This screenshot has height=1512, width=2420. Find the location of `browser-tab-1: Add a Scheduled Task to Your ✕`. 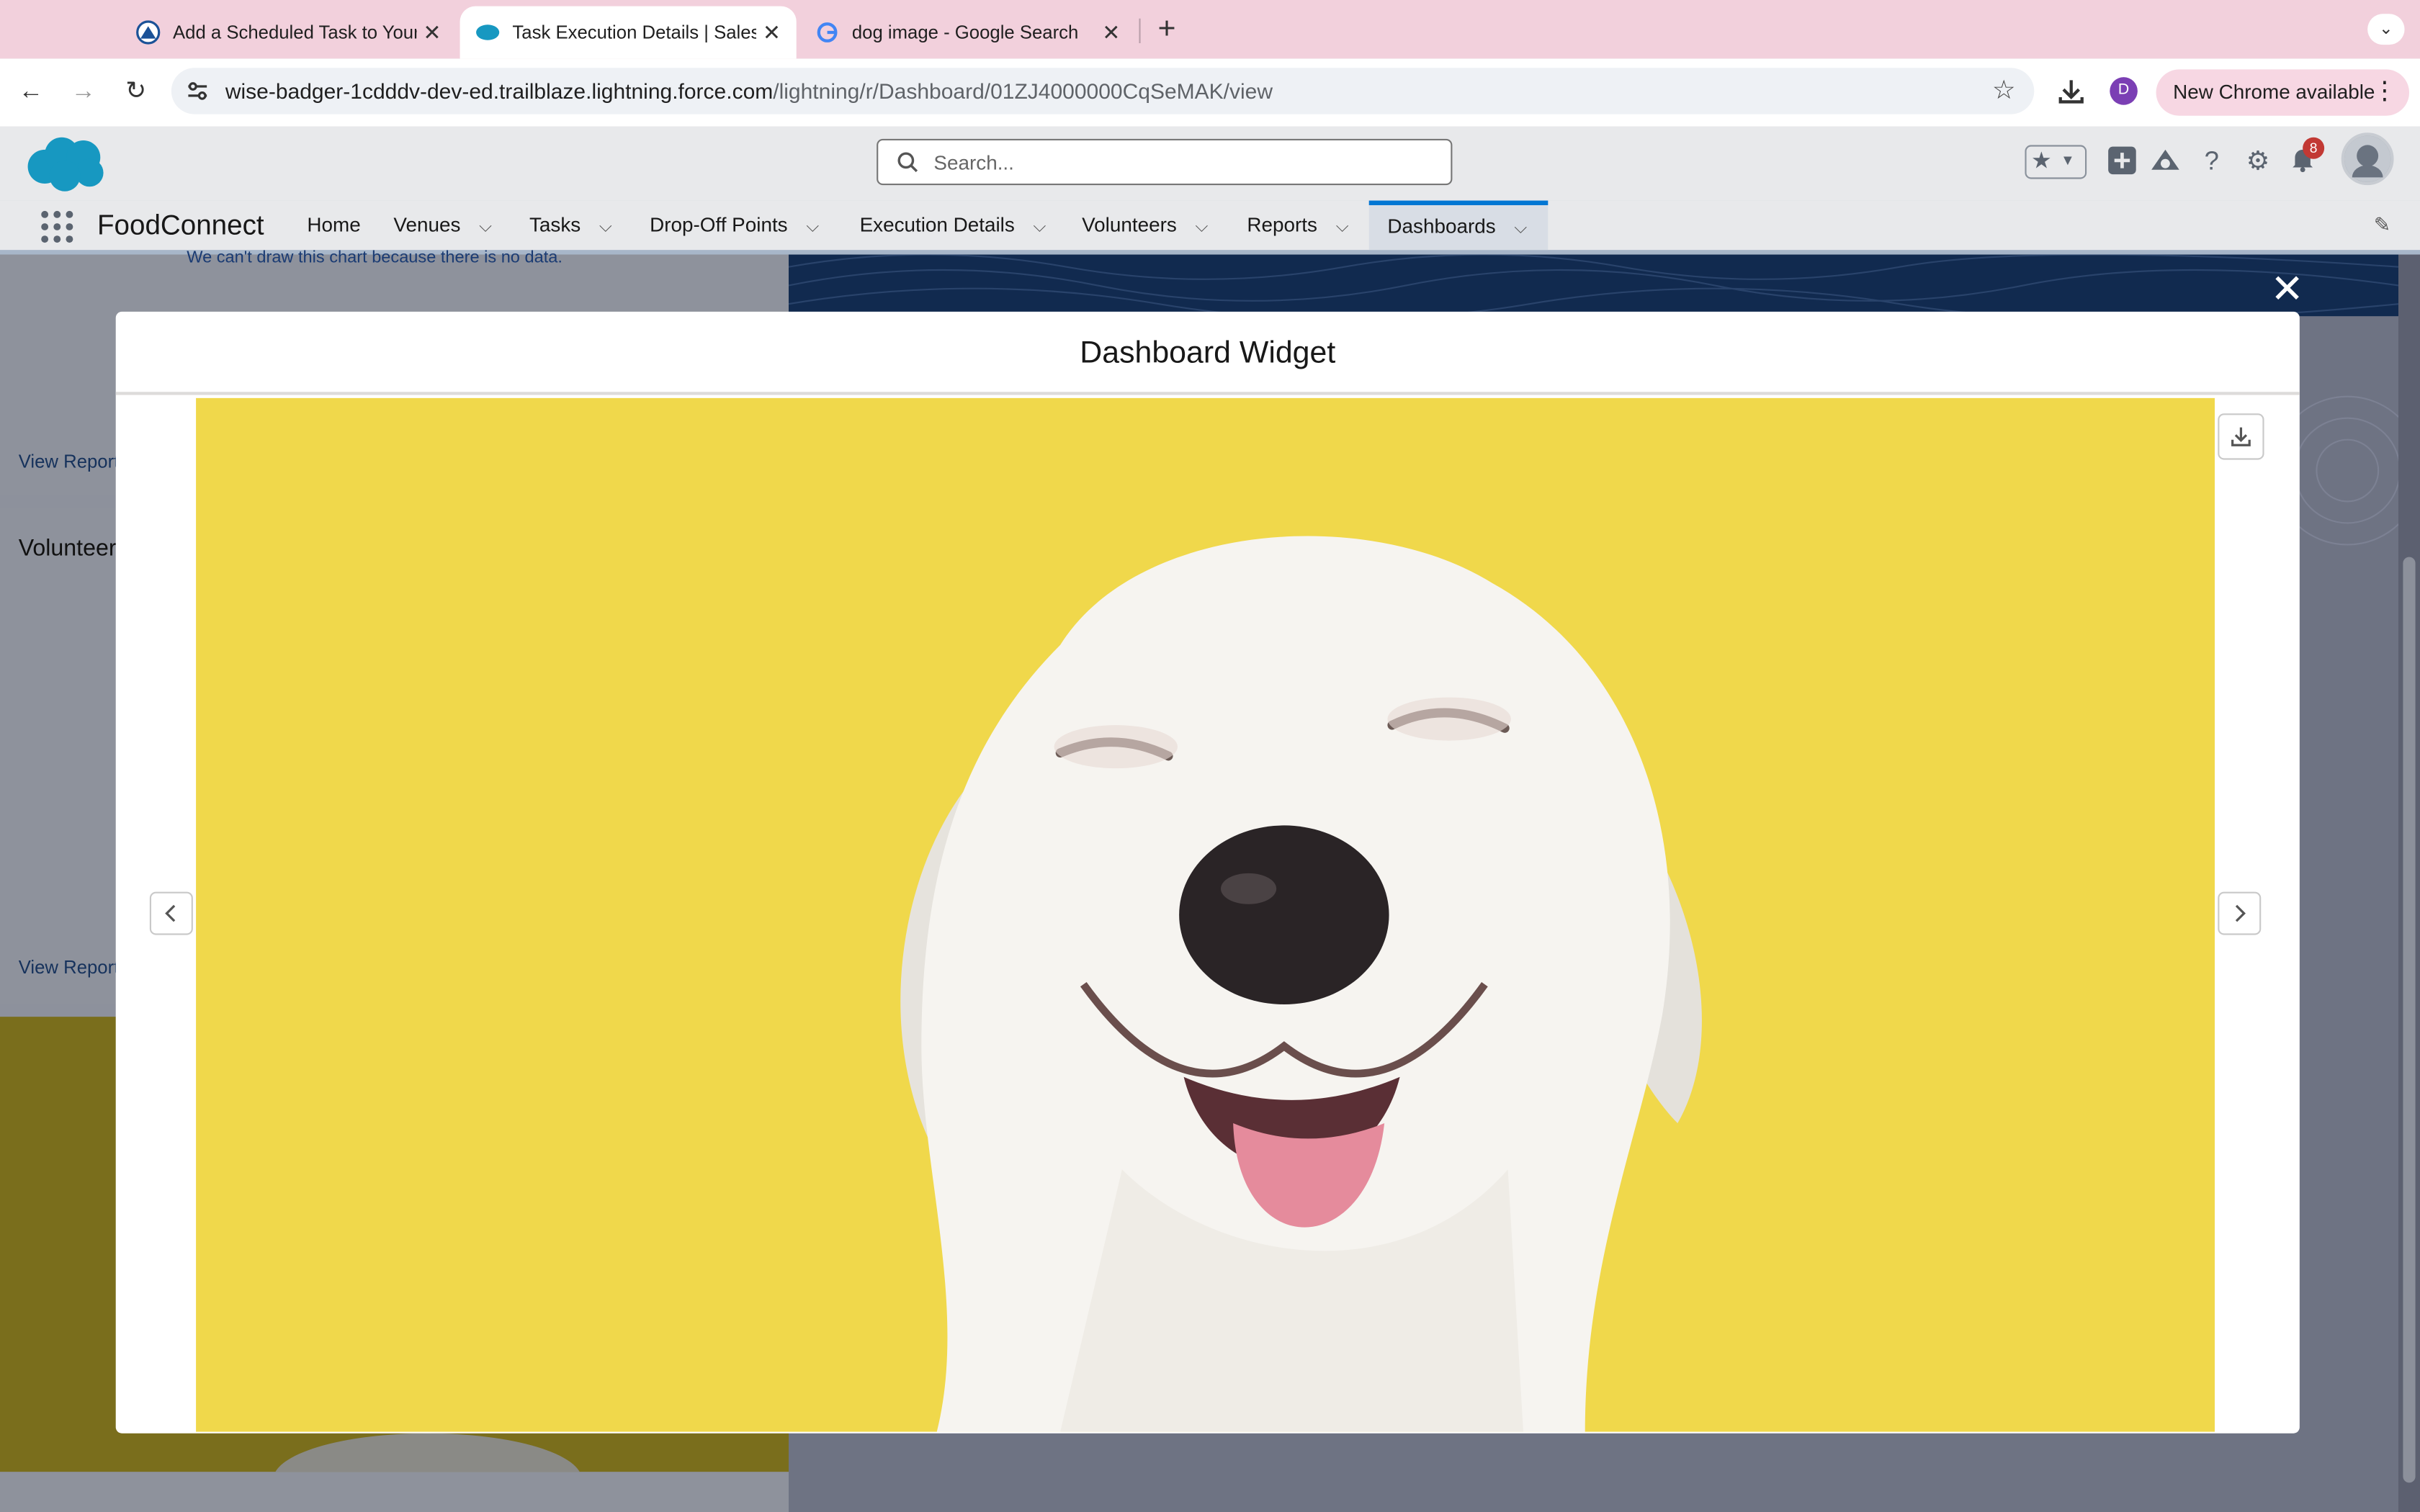

browser-tab-1: Add a Scheduled Task to Your ✕ is located at coordinates (288, 32).